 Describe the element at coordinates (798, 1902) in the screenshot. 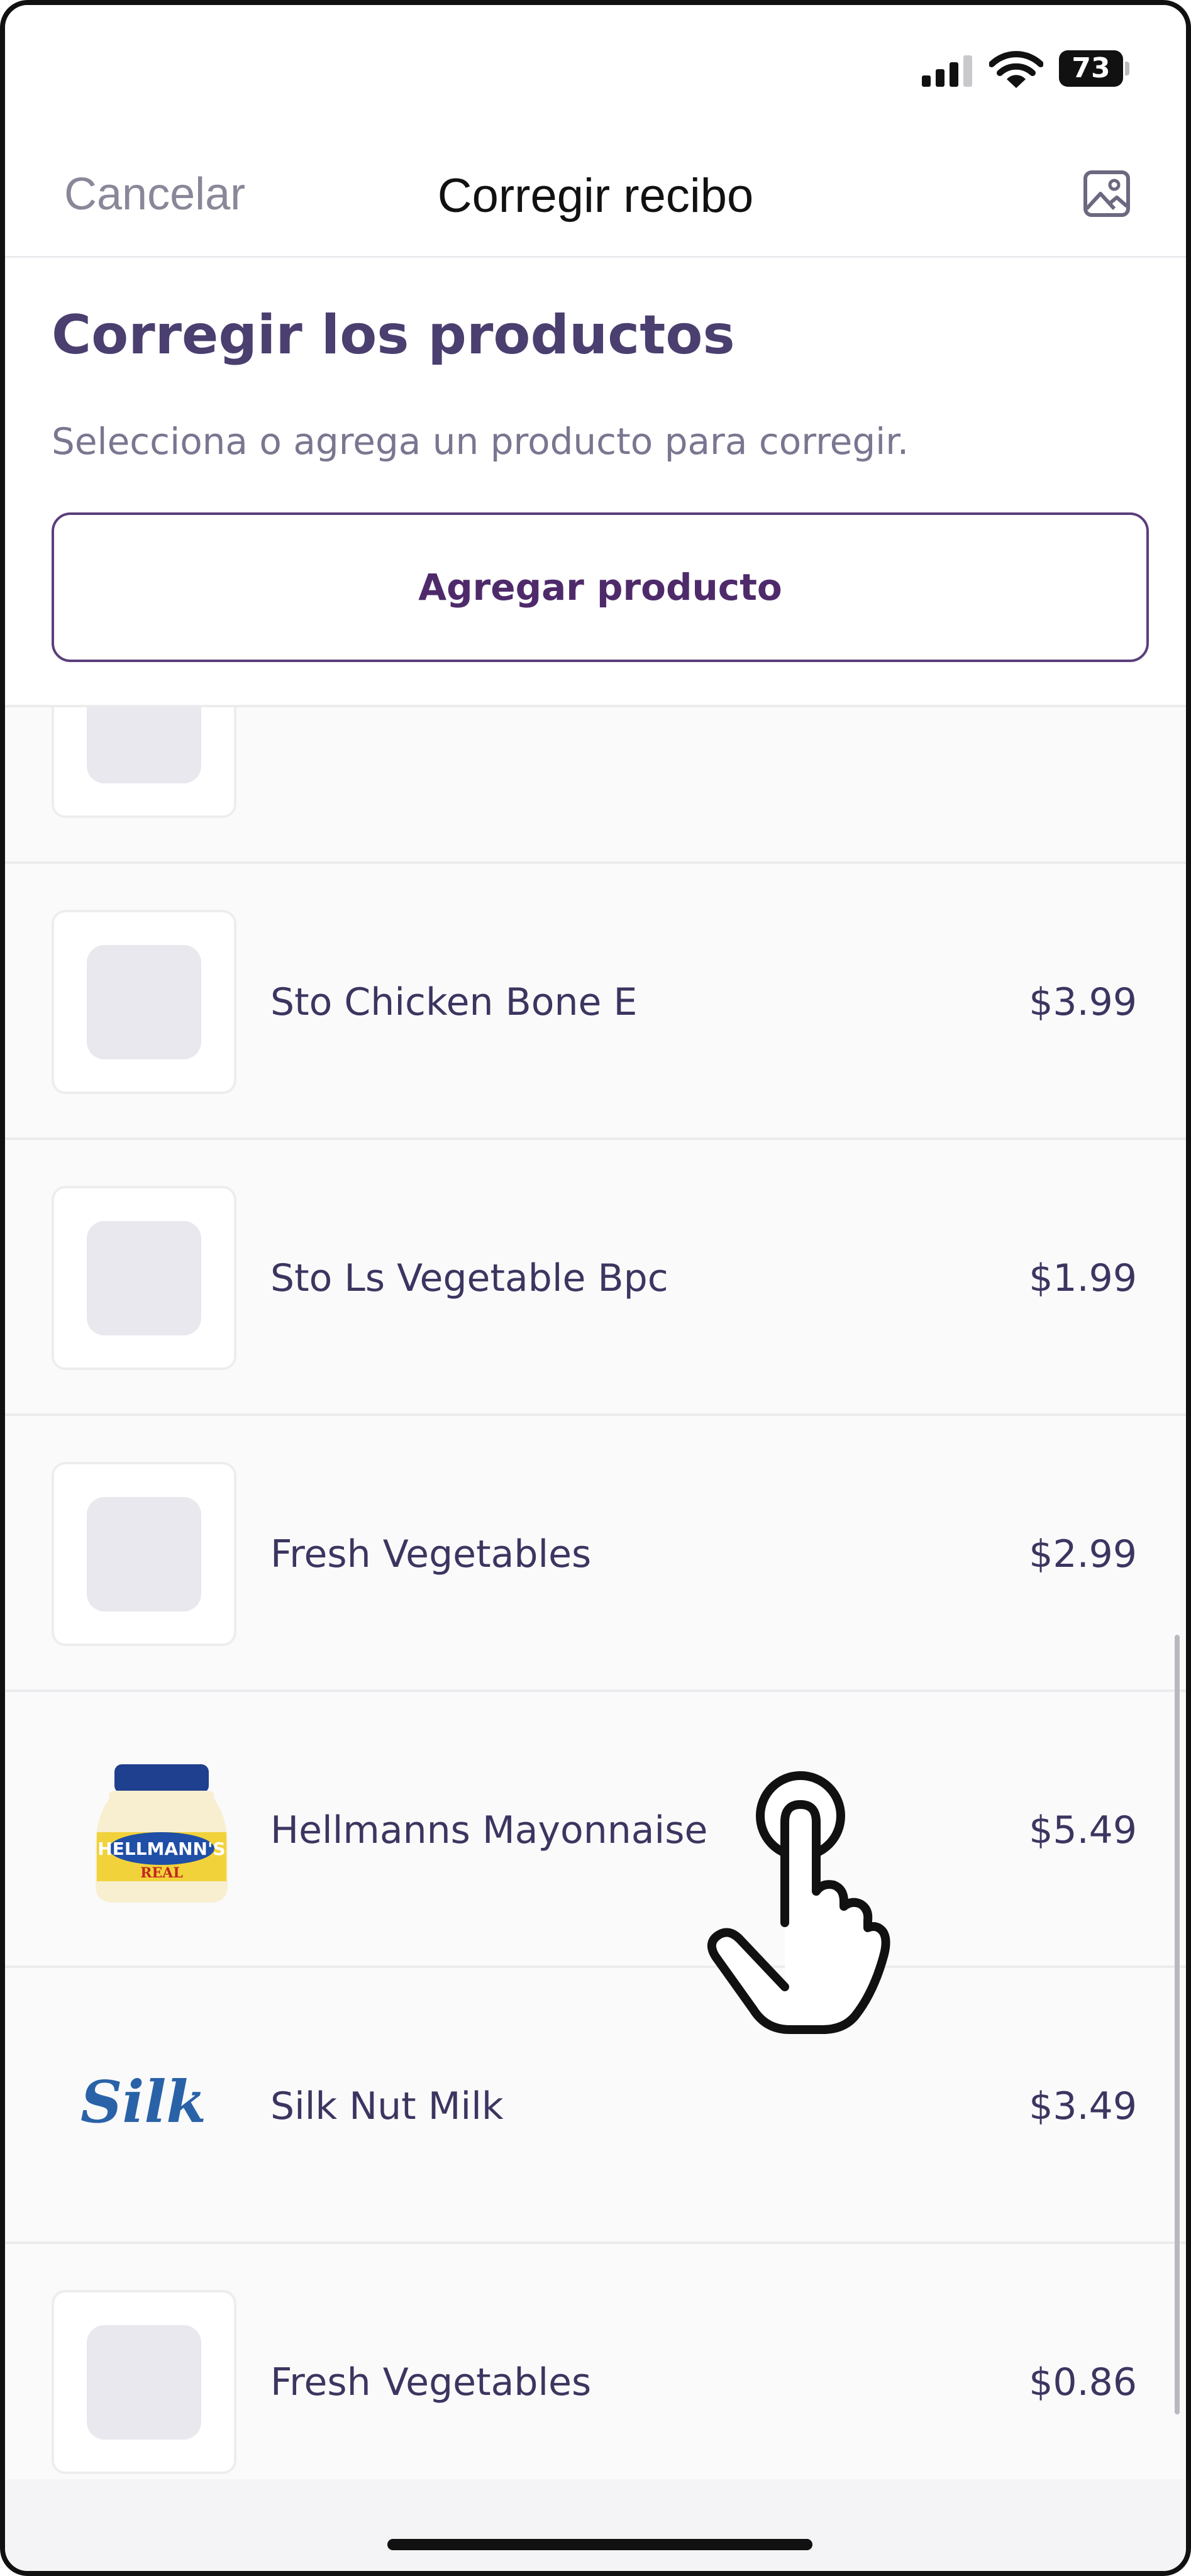

I see `tap-hand-icon` at that location.